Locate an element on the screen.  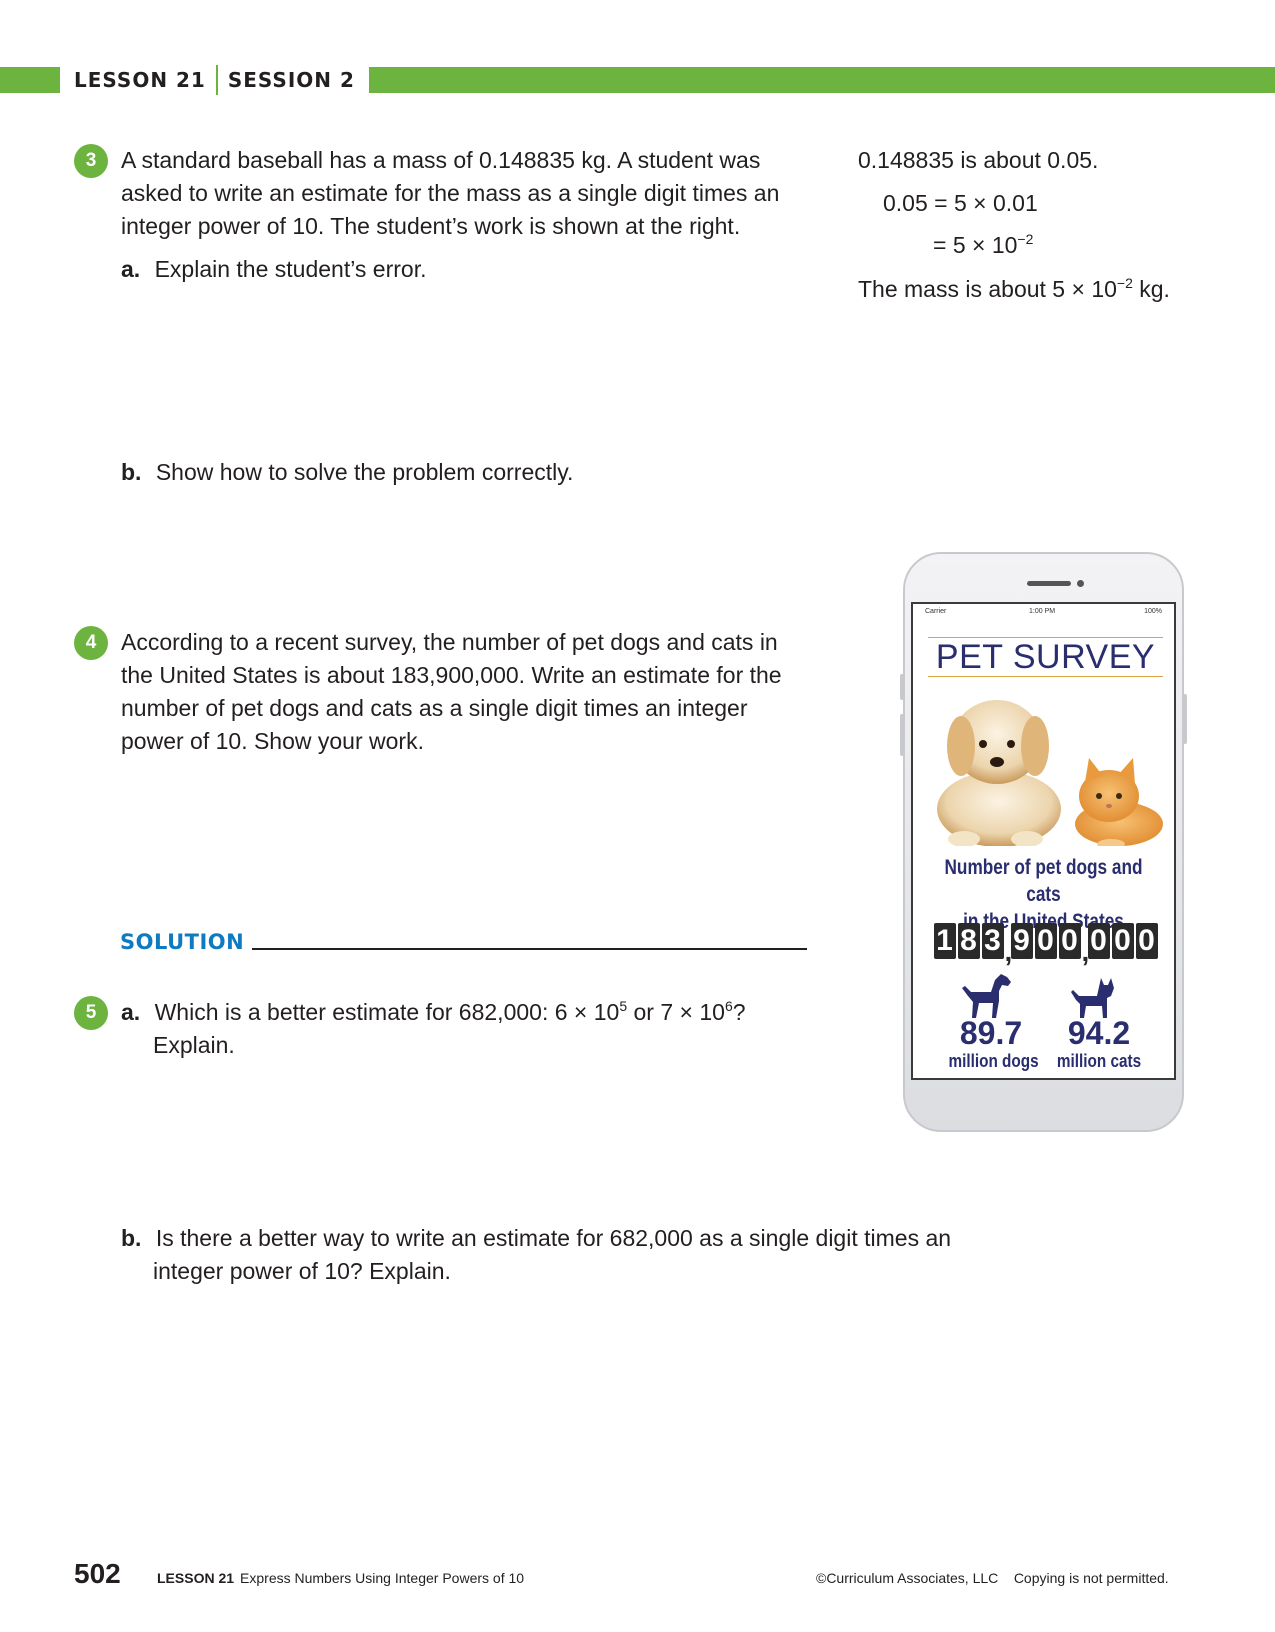
question-number-3: 3 is located at coordinates (91, 161).